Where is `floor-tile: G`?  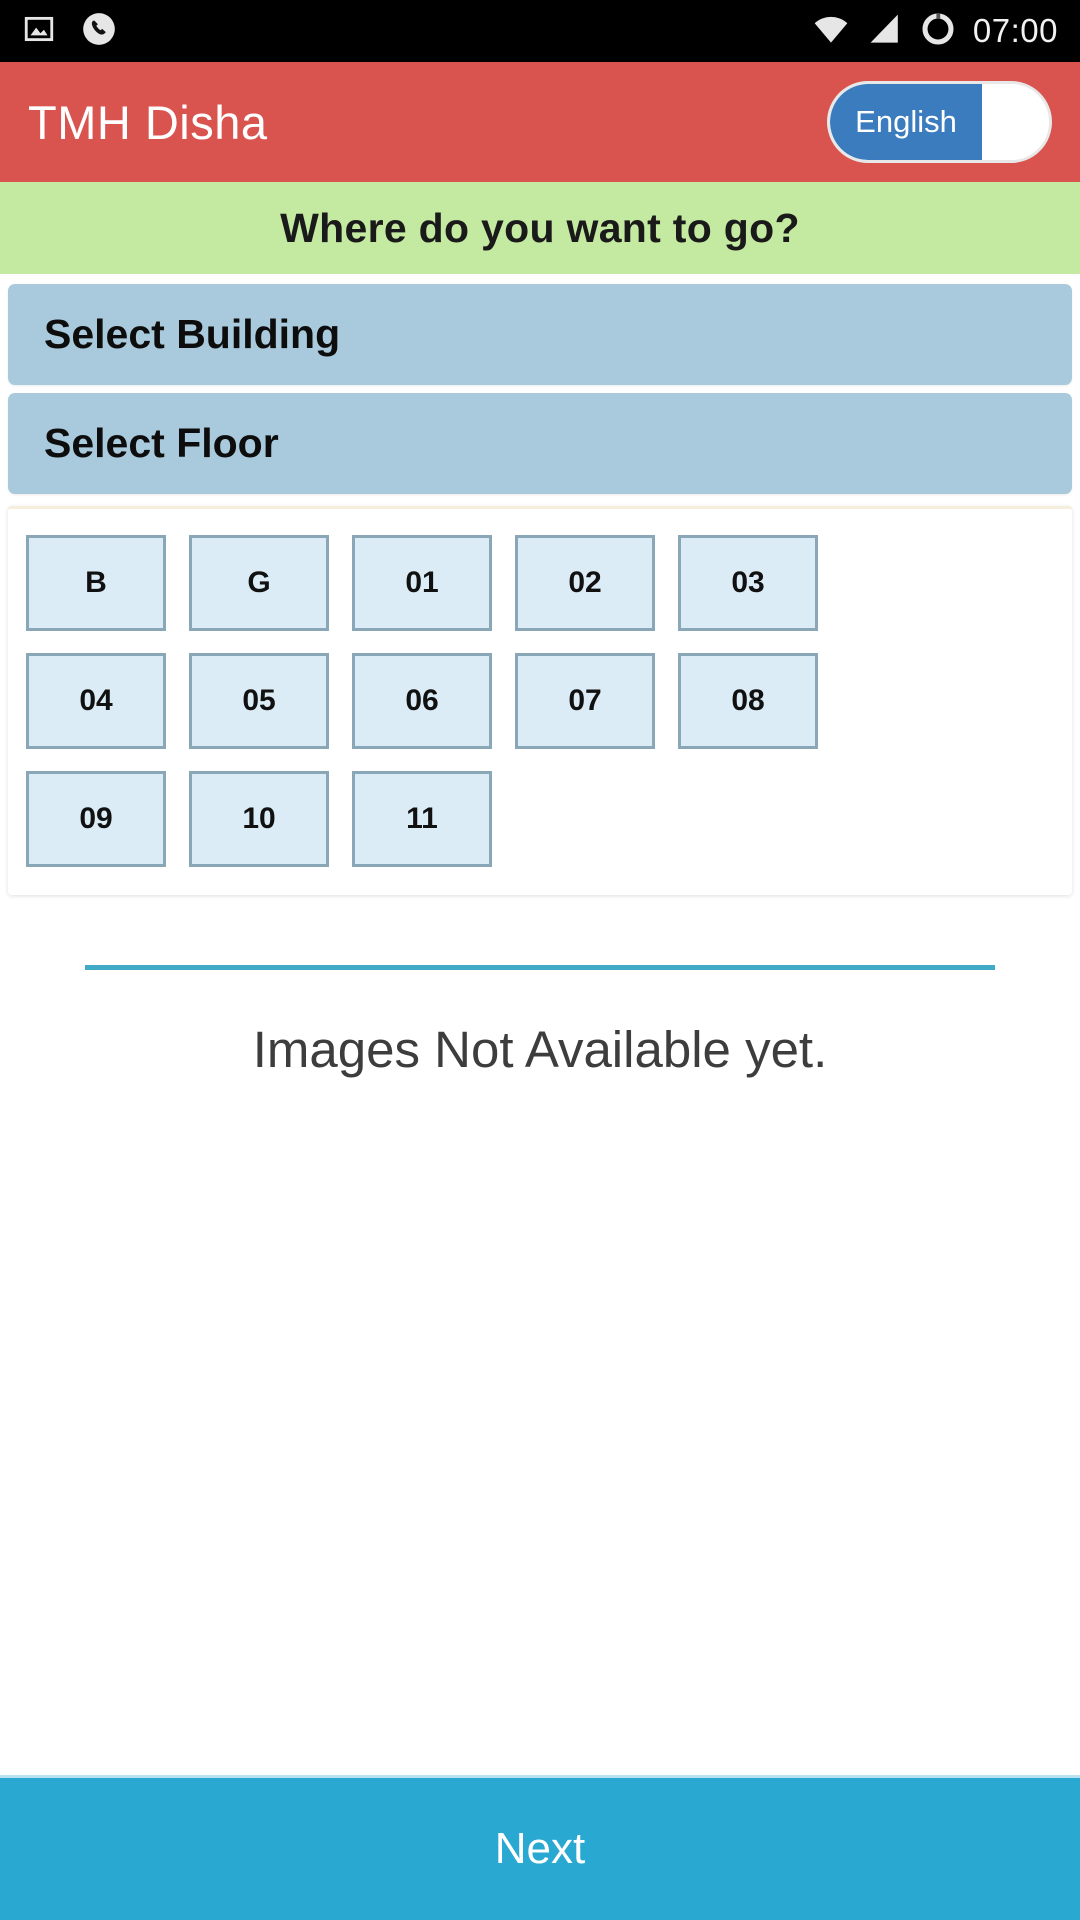
floor-tile: G is located at coordinates (259, 583).